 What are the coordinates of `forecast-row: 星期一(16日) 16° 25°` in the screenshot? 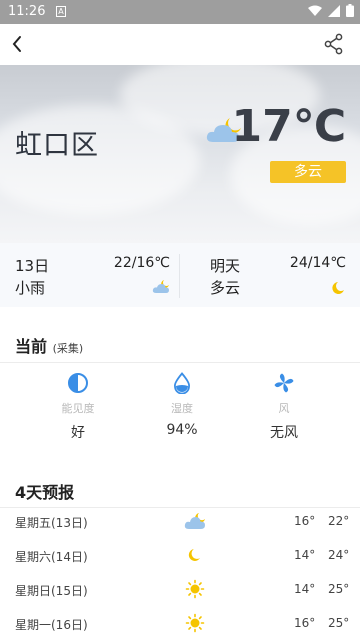 It's located at (180, 624).